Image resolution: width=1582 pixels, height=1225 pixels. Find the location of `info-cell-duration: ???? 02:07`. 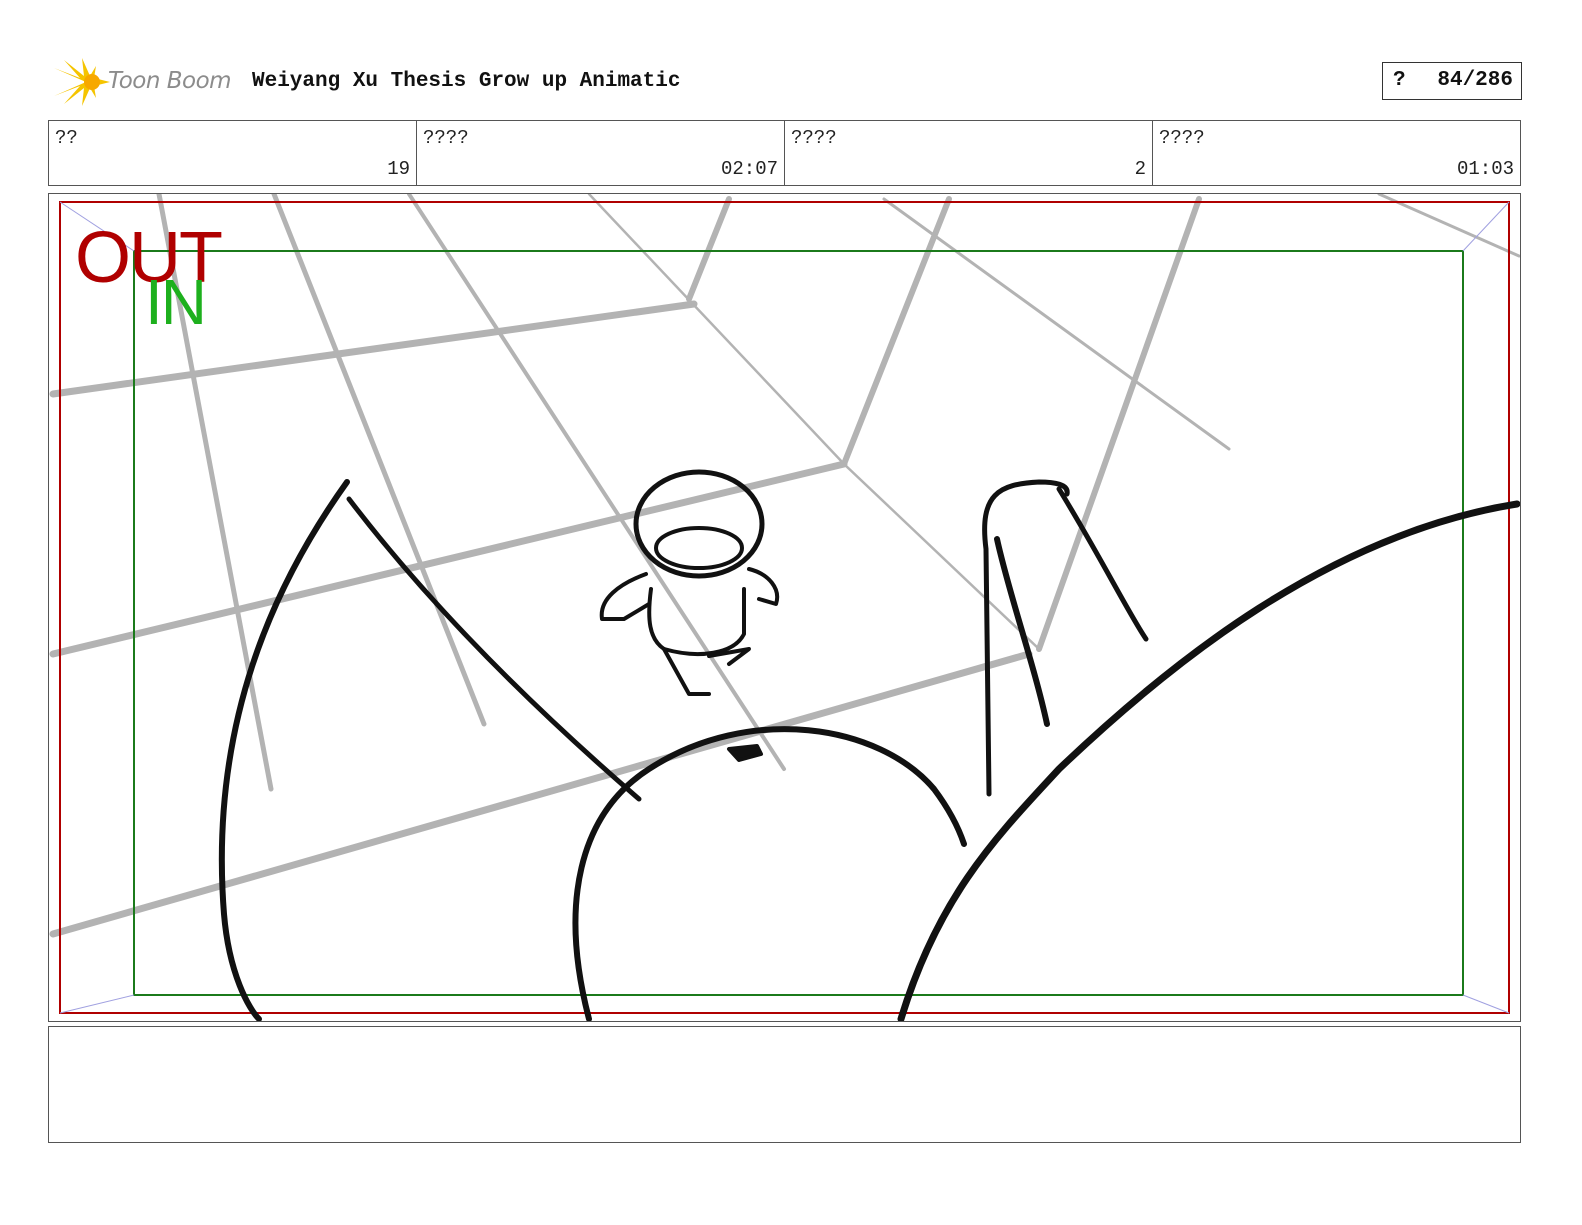

info-cell-duration: ???? 02:07 is located at coordinates (601, 153).